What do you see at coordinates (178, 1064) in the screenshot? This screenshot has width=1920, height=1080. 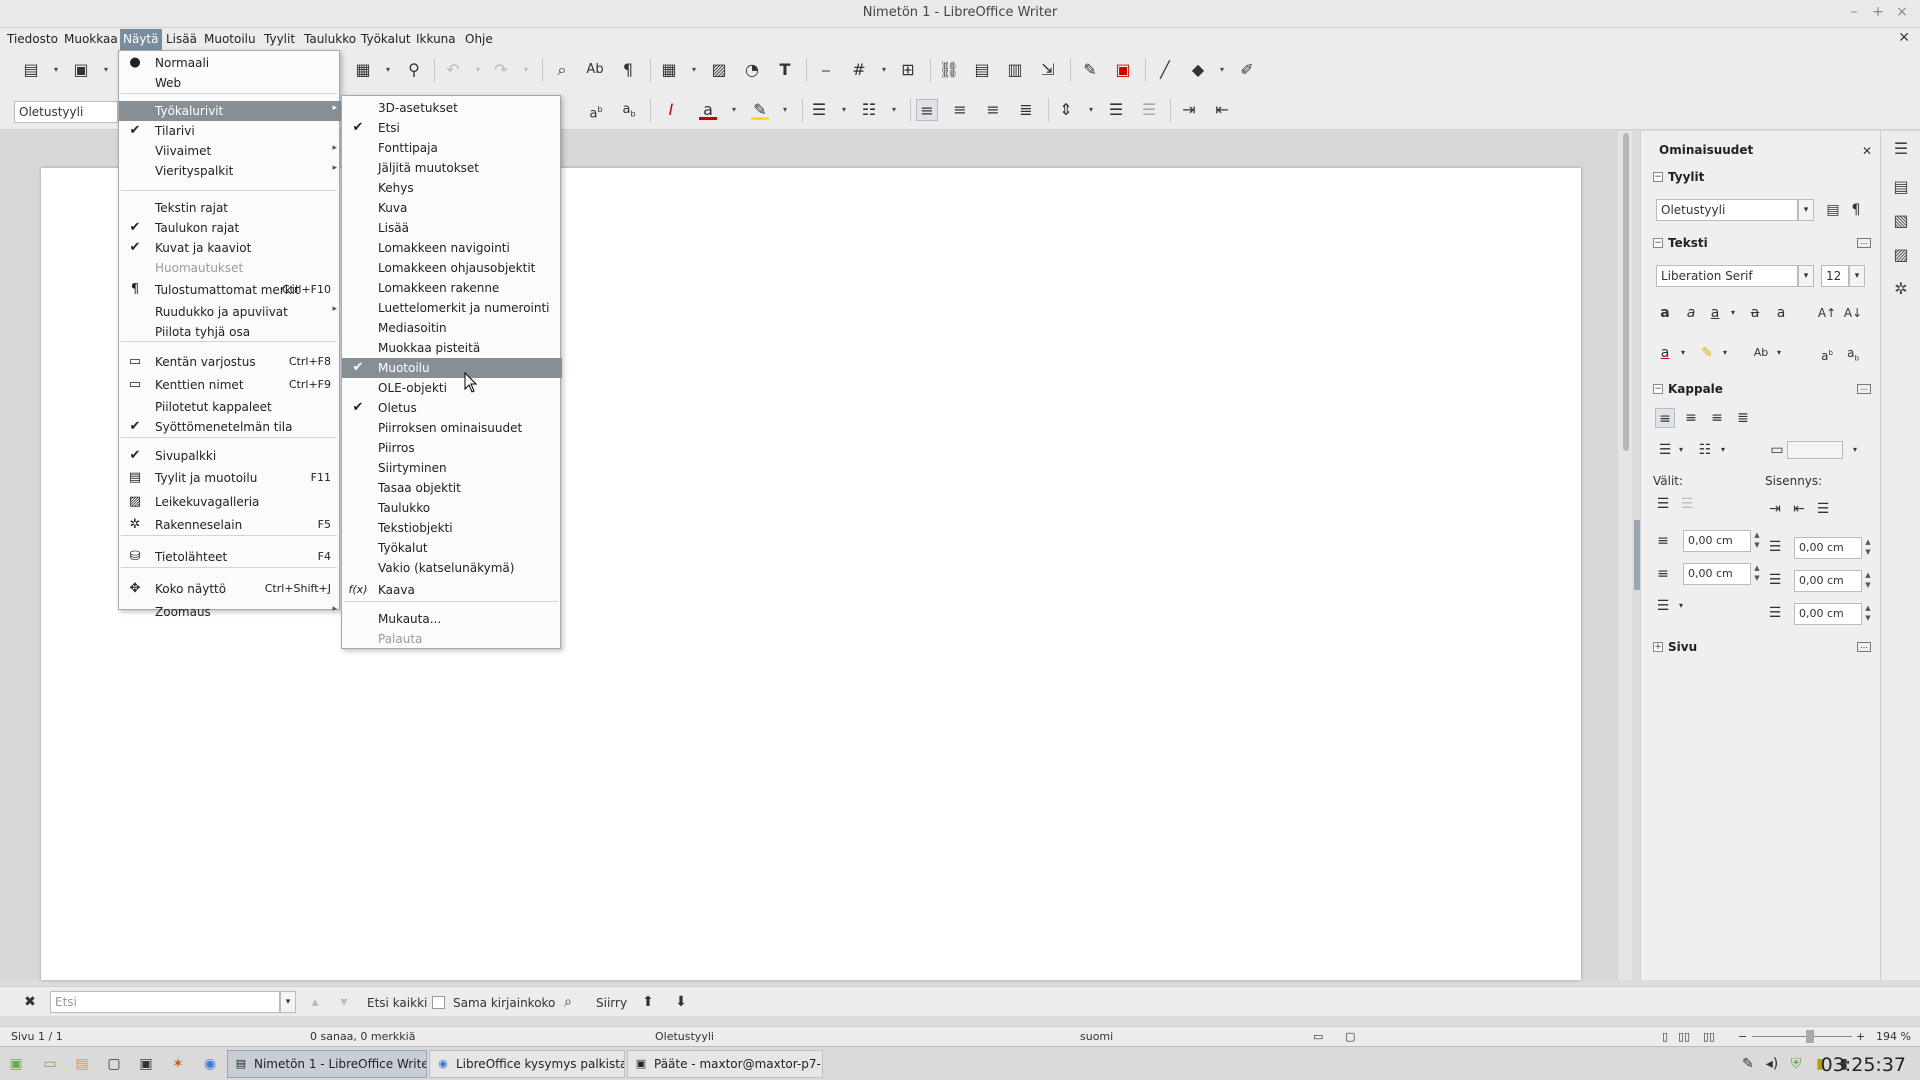 I see `app-launcher-icon: ✶` at bounding box center [178, 1064].